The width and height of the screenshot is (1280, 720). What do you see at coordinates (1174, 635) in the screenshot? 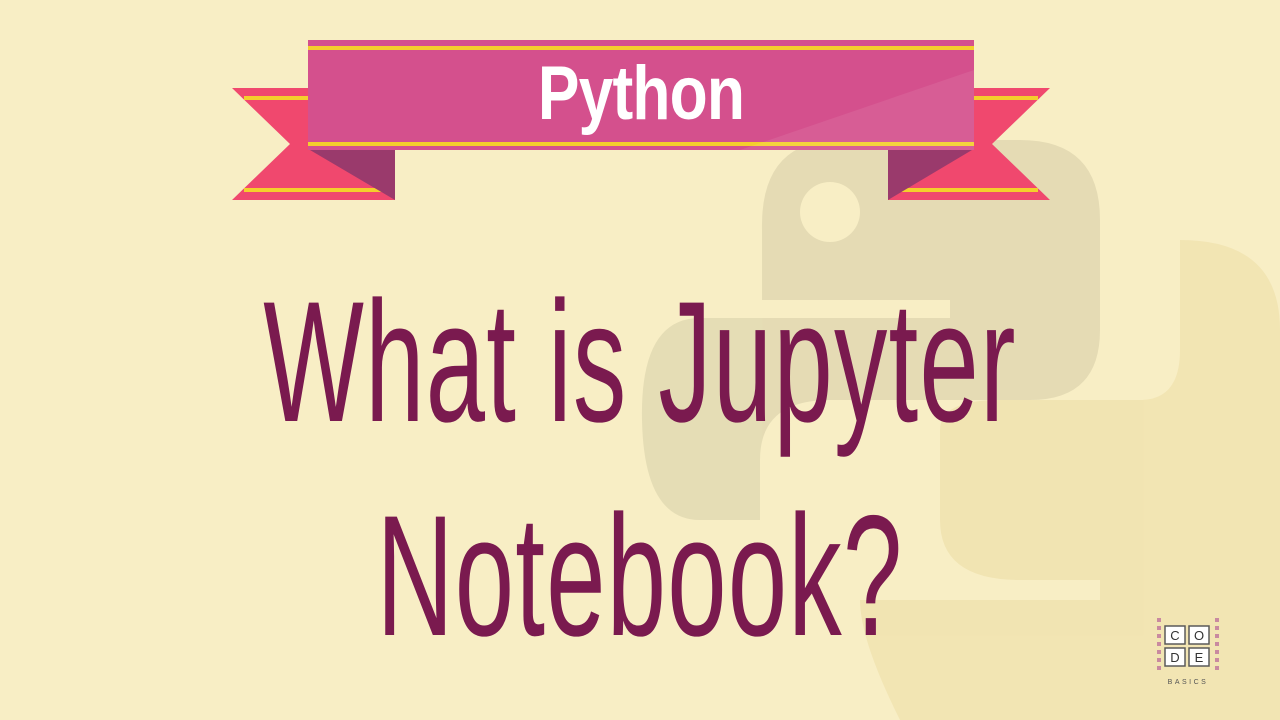
I see `logo-letter-c: C` at bounding box center [1174, 635].